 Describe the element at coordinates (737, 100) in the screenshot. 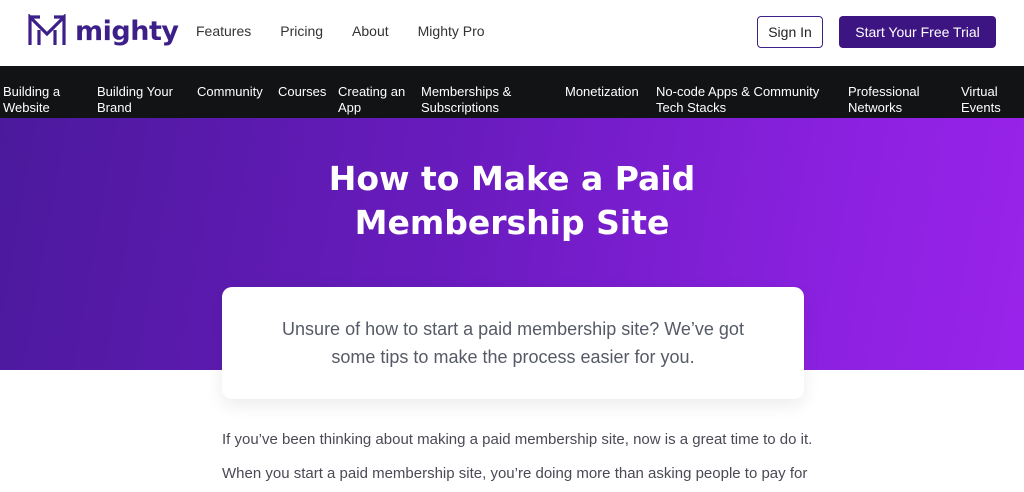

I see `category-no-code-apps: No-code Apps & Community Tech Stacks` at that location.